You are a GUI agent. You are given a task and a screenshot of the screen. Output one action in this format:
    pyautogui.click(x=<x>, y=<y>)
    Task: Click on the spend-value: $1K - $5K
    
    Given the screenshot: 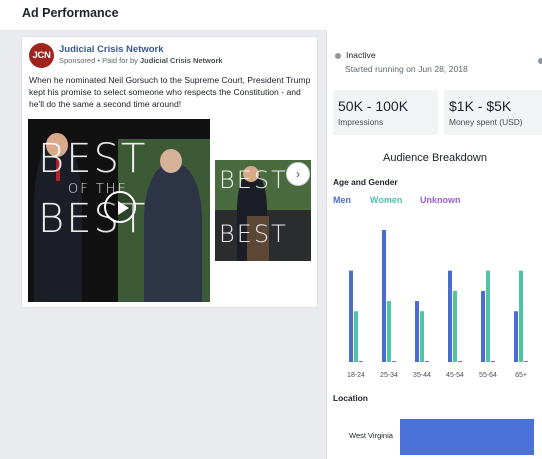 What is the action you would take?
    pyautogui.click(x=480, y=106)
    